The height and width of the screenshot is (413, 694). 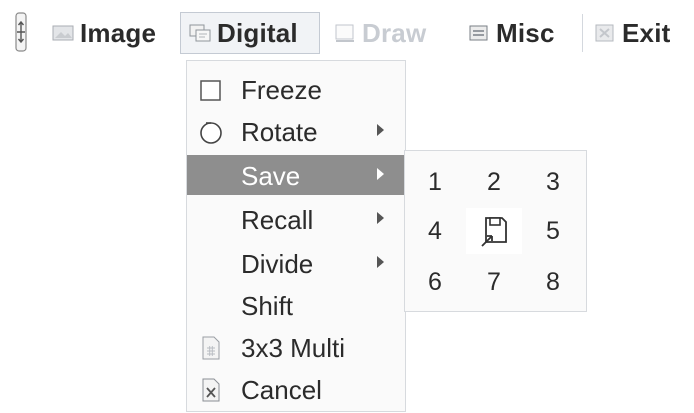 I want to click on menu-misc: Misc, so click(x=520, y=33).